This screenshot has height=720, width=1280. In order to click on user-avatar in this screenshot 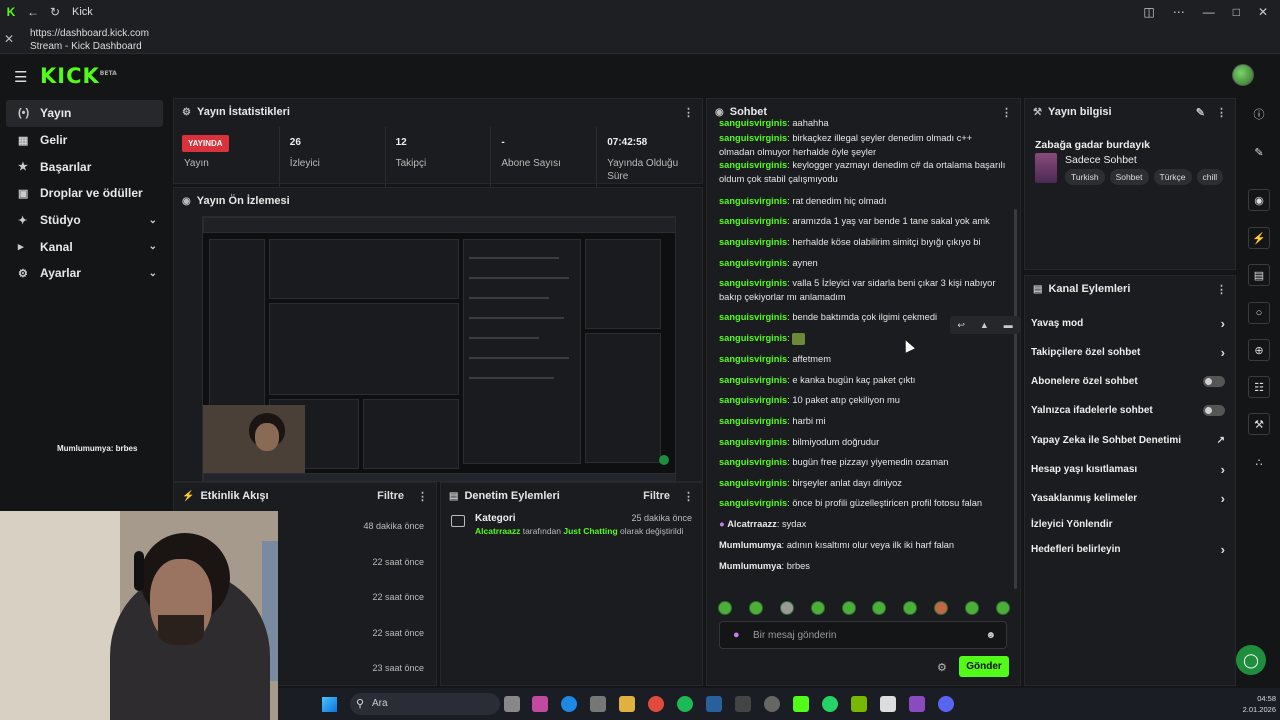, I will do `click(1243, 75)`.